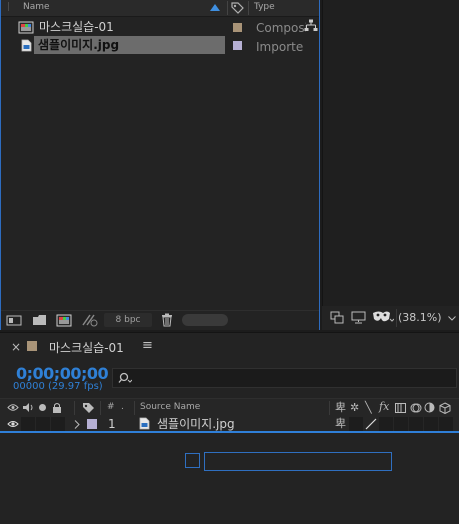 Image resolution: width=459 pixels, height=524 pixels. I want to click on project-item-type: Composi, so click(281, 28).